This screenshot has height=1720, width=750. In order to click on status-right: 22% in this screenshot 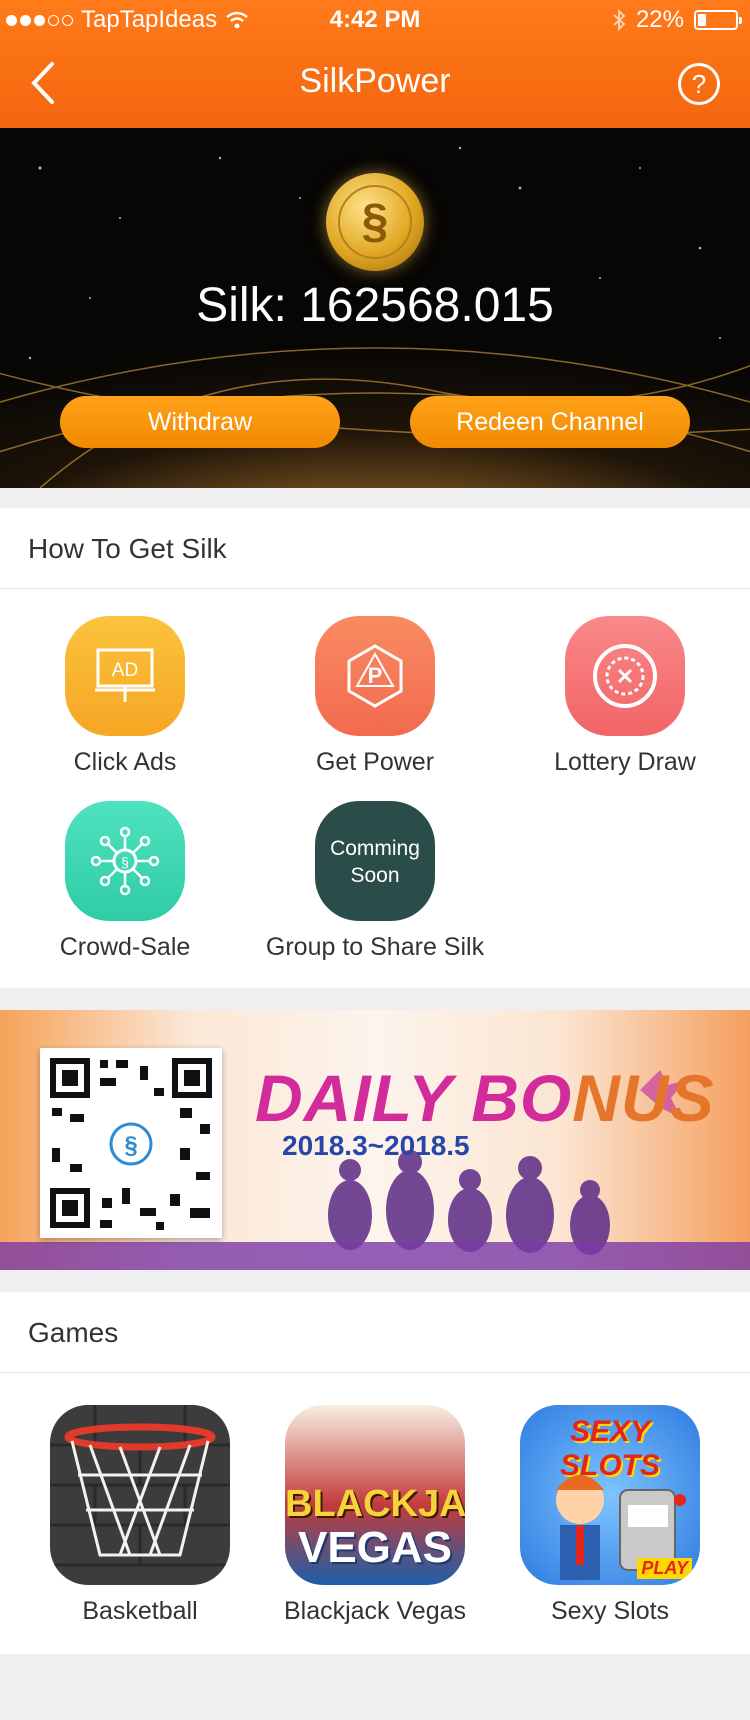, I will do `click(677, 20)`.